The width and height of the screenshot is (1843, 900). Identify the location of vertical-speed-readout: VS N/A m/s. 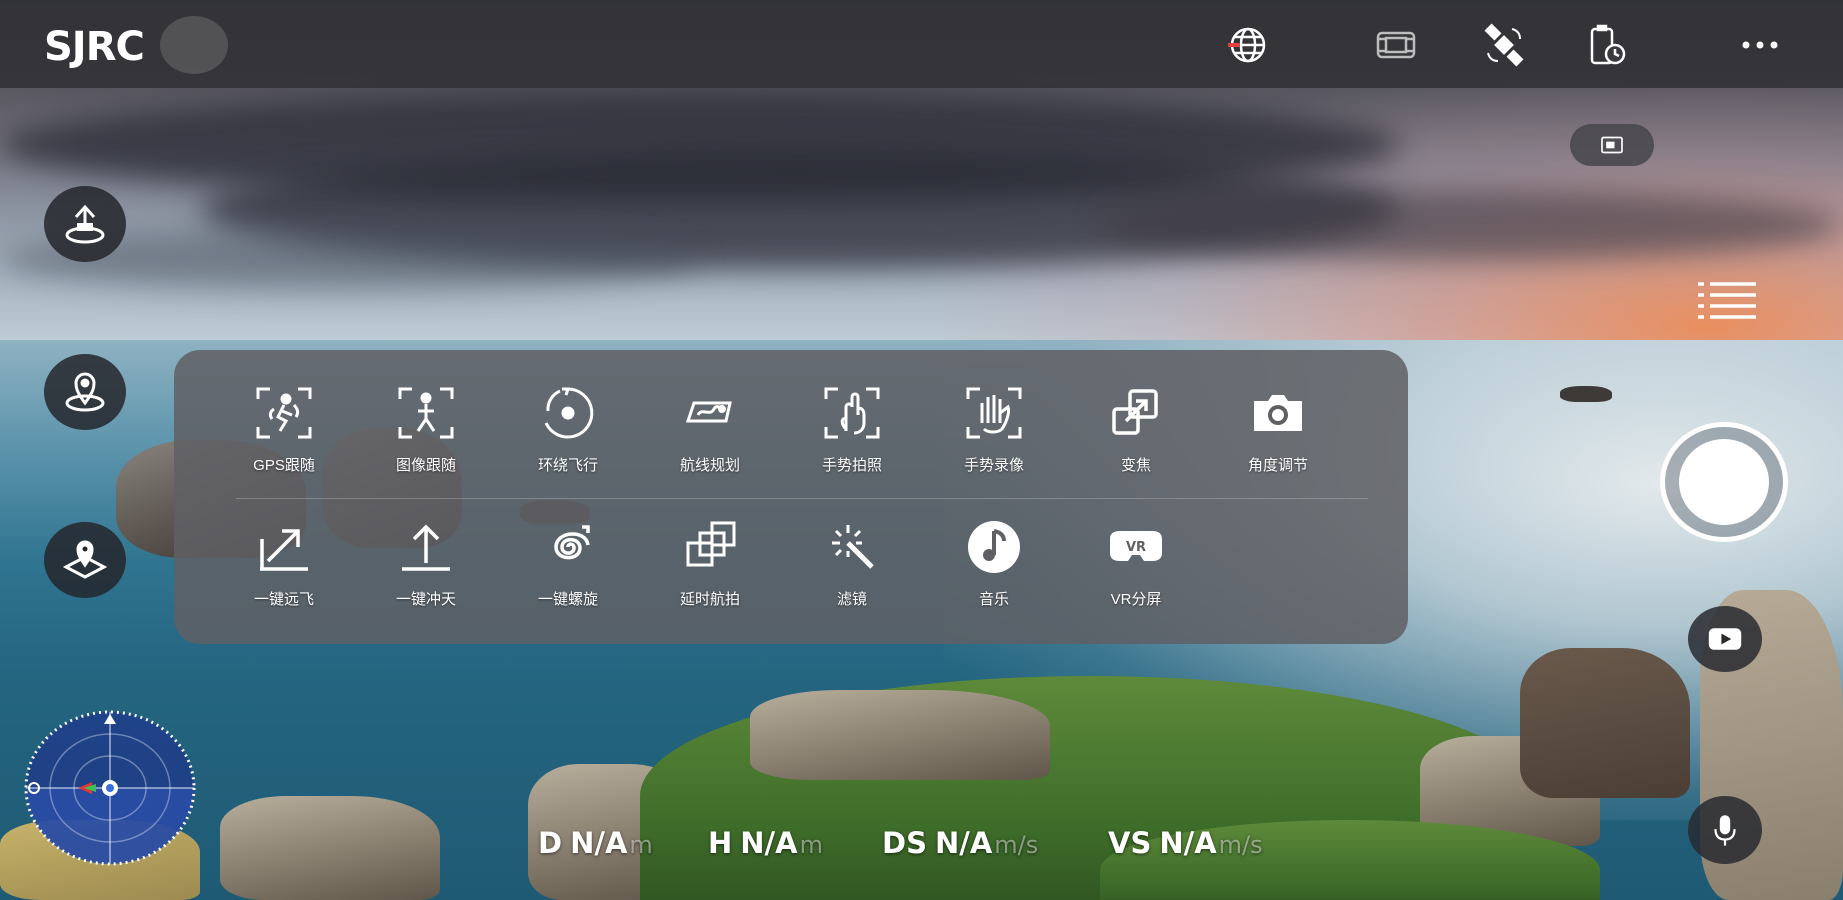
(1185, 843).